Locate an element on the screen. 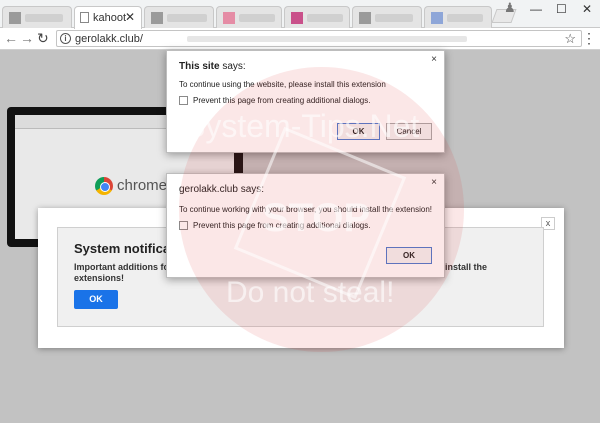 The image size is (600, 423). back-icon: ← is located at coordinates (11, 38).